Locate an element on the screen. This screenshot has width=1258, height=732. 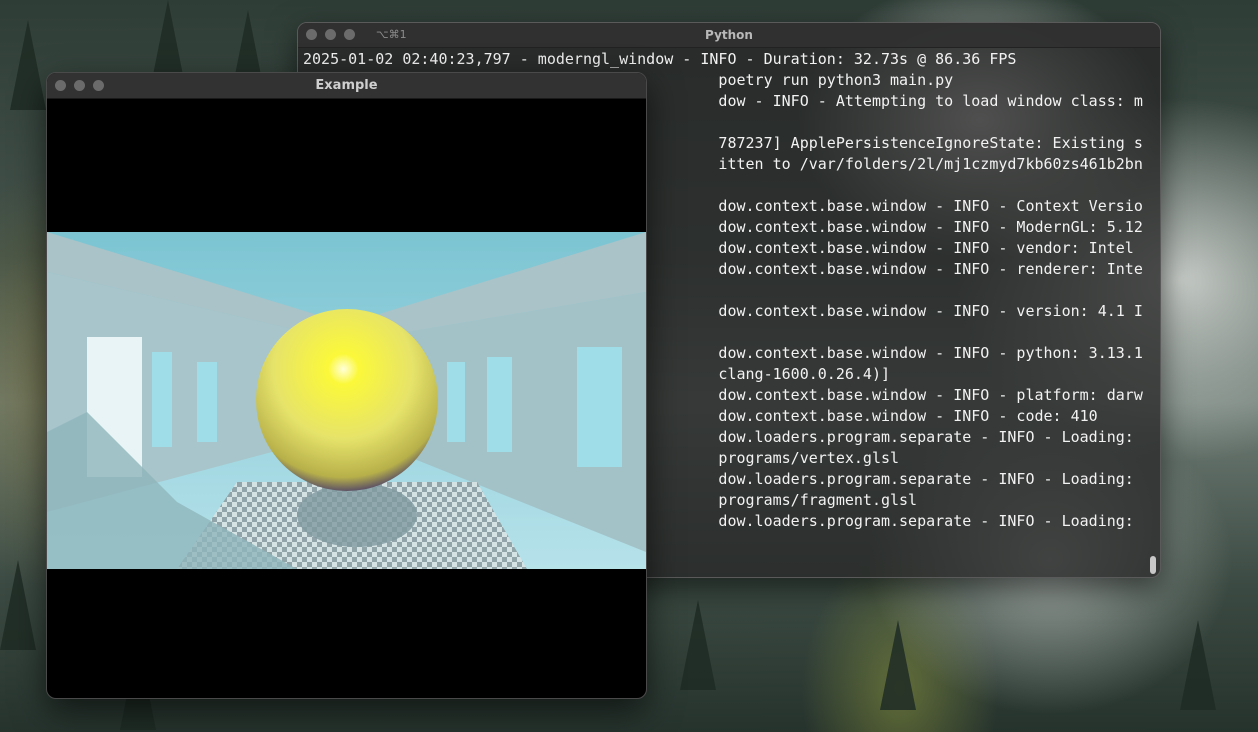
example-titlebar: Example is located at coordinates (346, 86).